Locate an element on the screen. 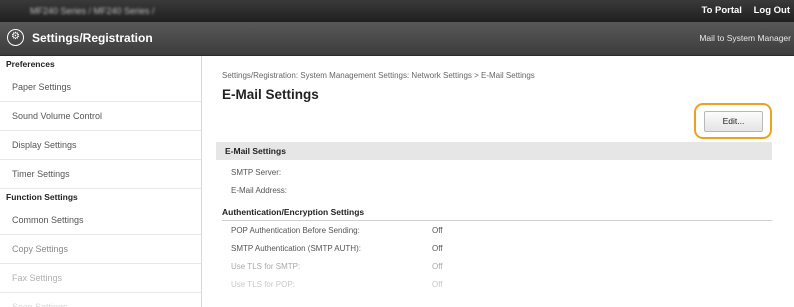 Image resolution: width=794 pixels, height=307 pixels. field-row-email-address: E-Mail Address: is located at coordinates (259, 190).